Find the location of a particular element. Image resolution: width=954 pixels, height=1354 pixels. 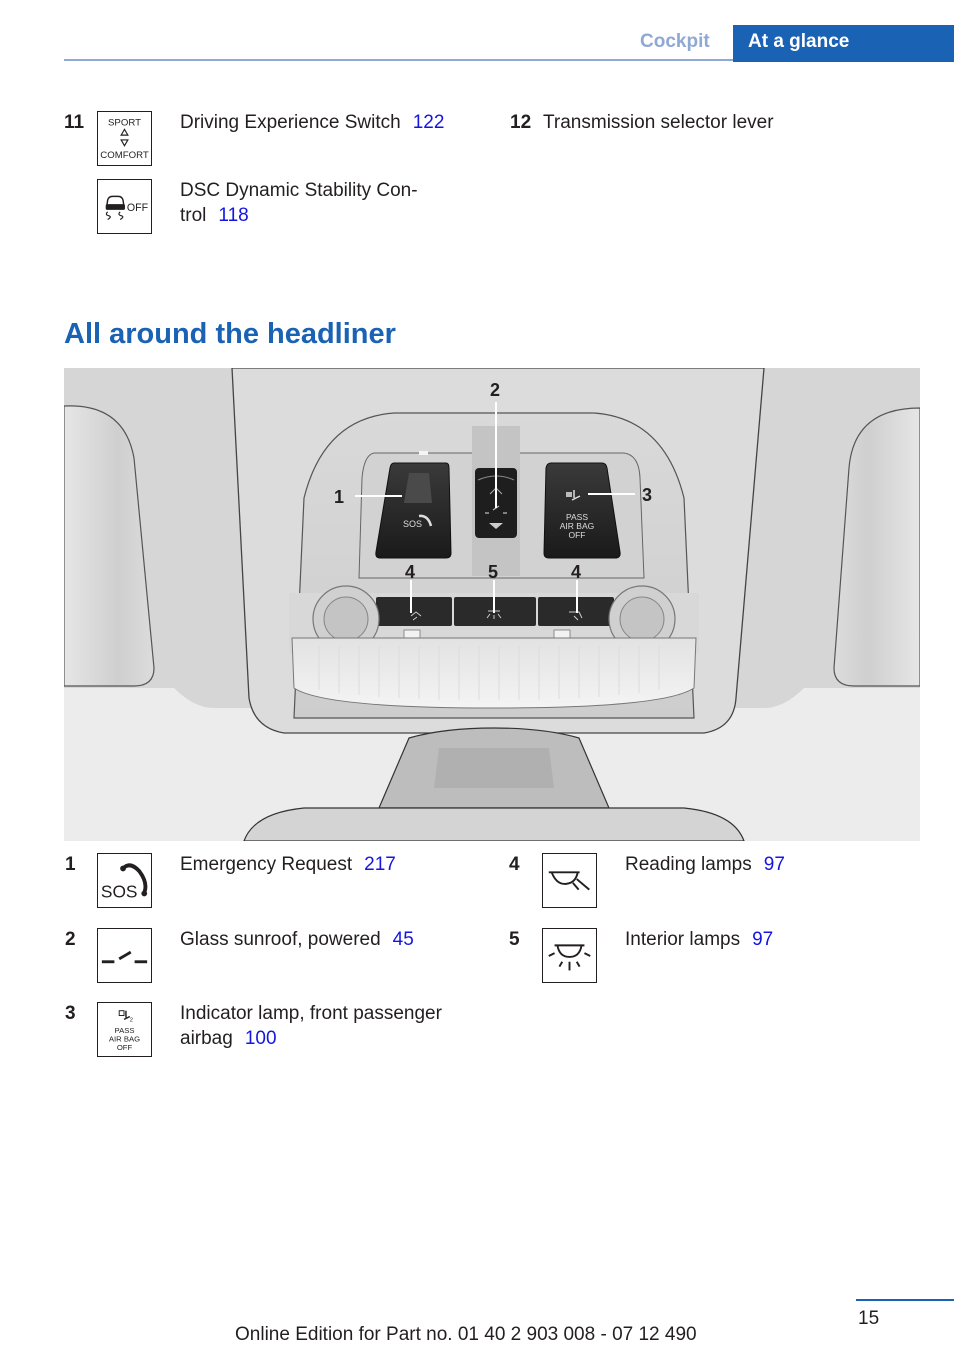

page-number: 15 is located at coordinates (869, 1318).